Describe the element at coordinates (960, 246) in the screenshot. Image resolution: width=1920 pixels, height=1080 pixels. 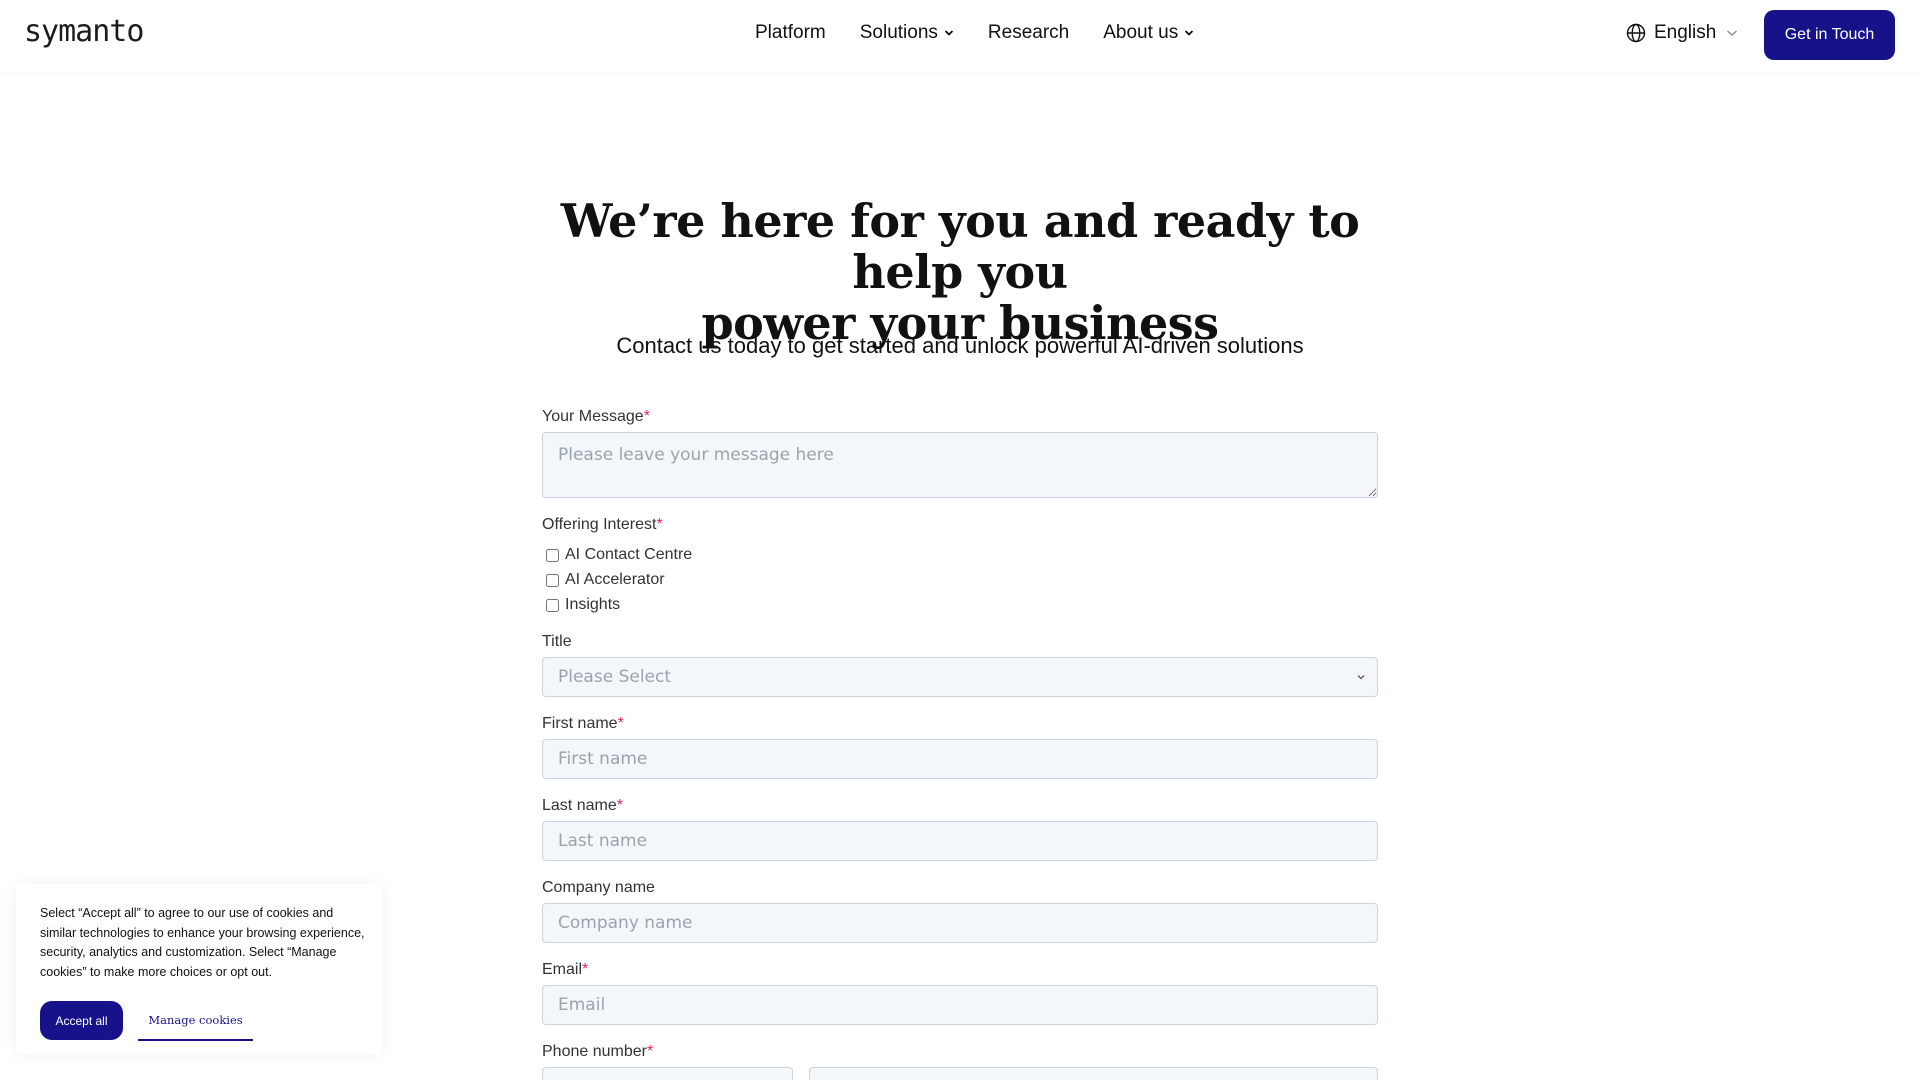
I see `title-line-1: We’re here for you and ready to help you` at that location.